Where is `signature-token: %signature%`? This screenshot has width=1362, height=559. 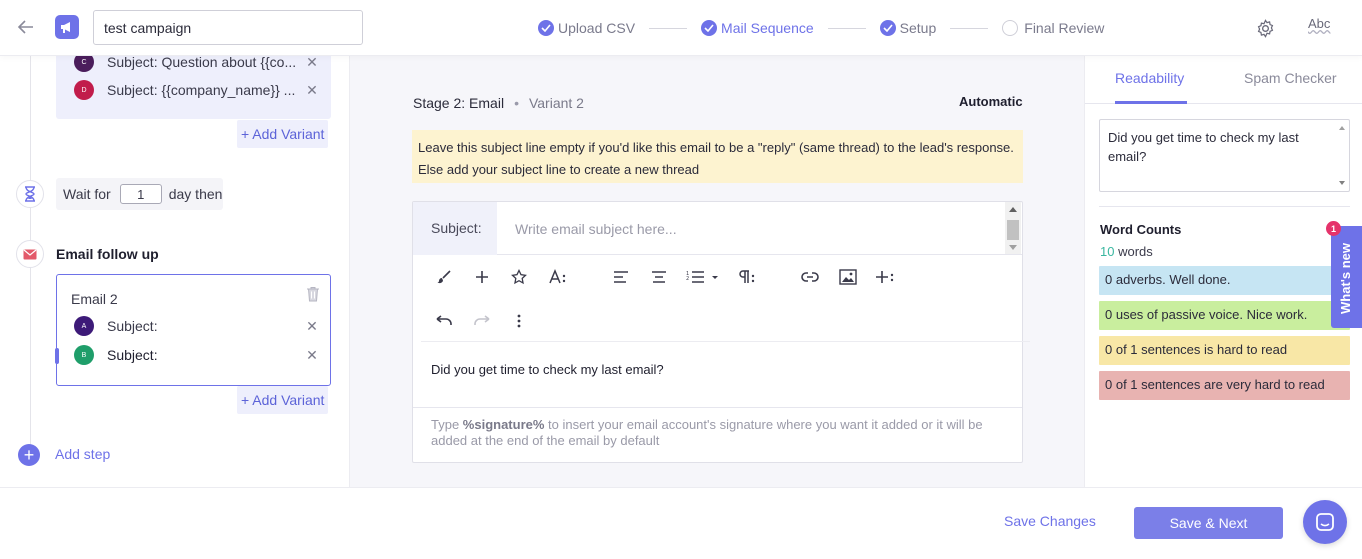 signature-token: %signature% is located at coordinates (503, 424).